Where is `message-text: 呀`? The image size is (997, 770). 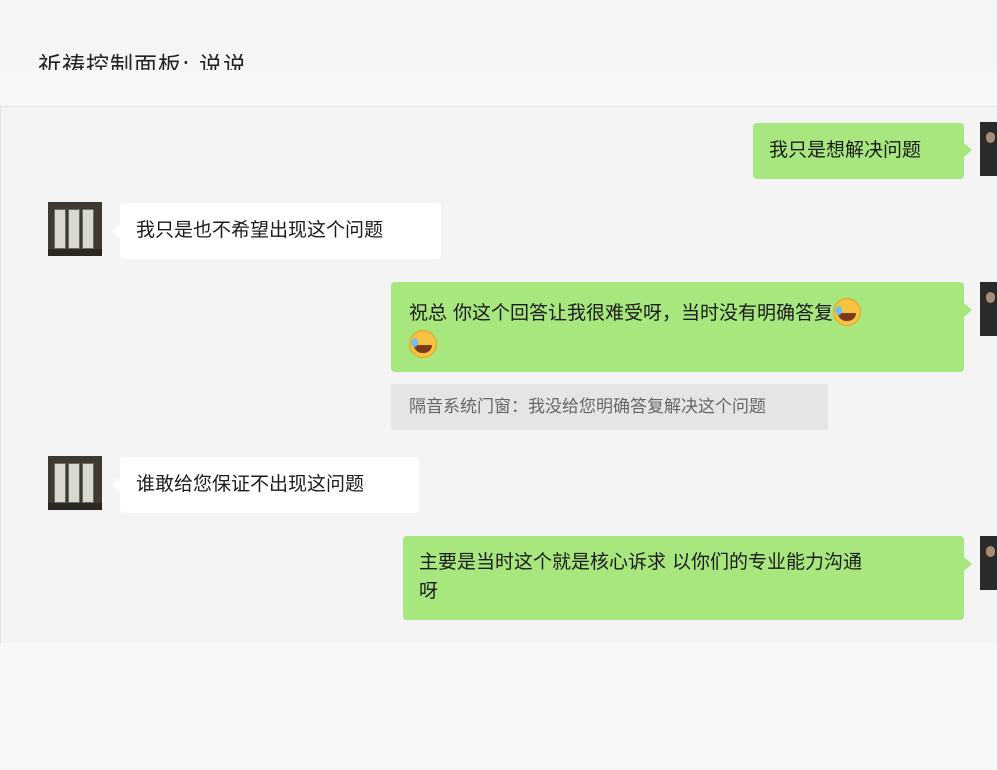
message-text: 呀 is located at coordinates (429, 591).